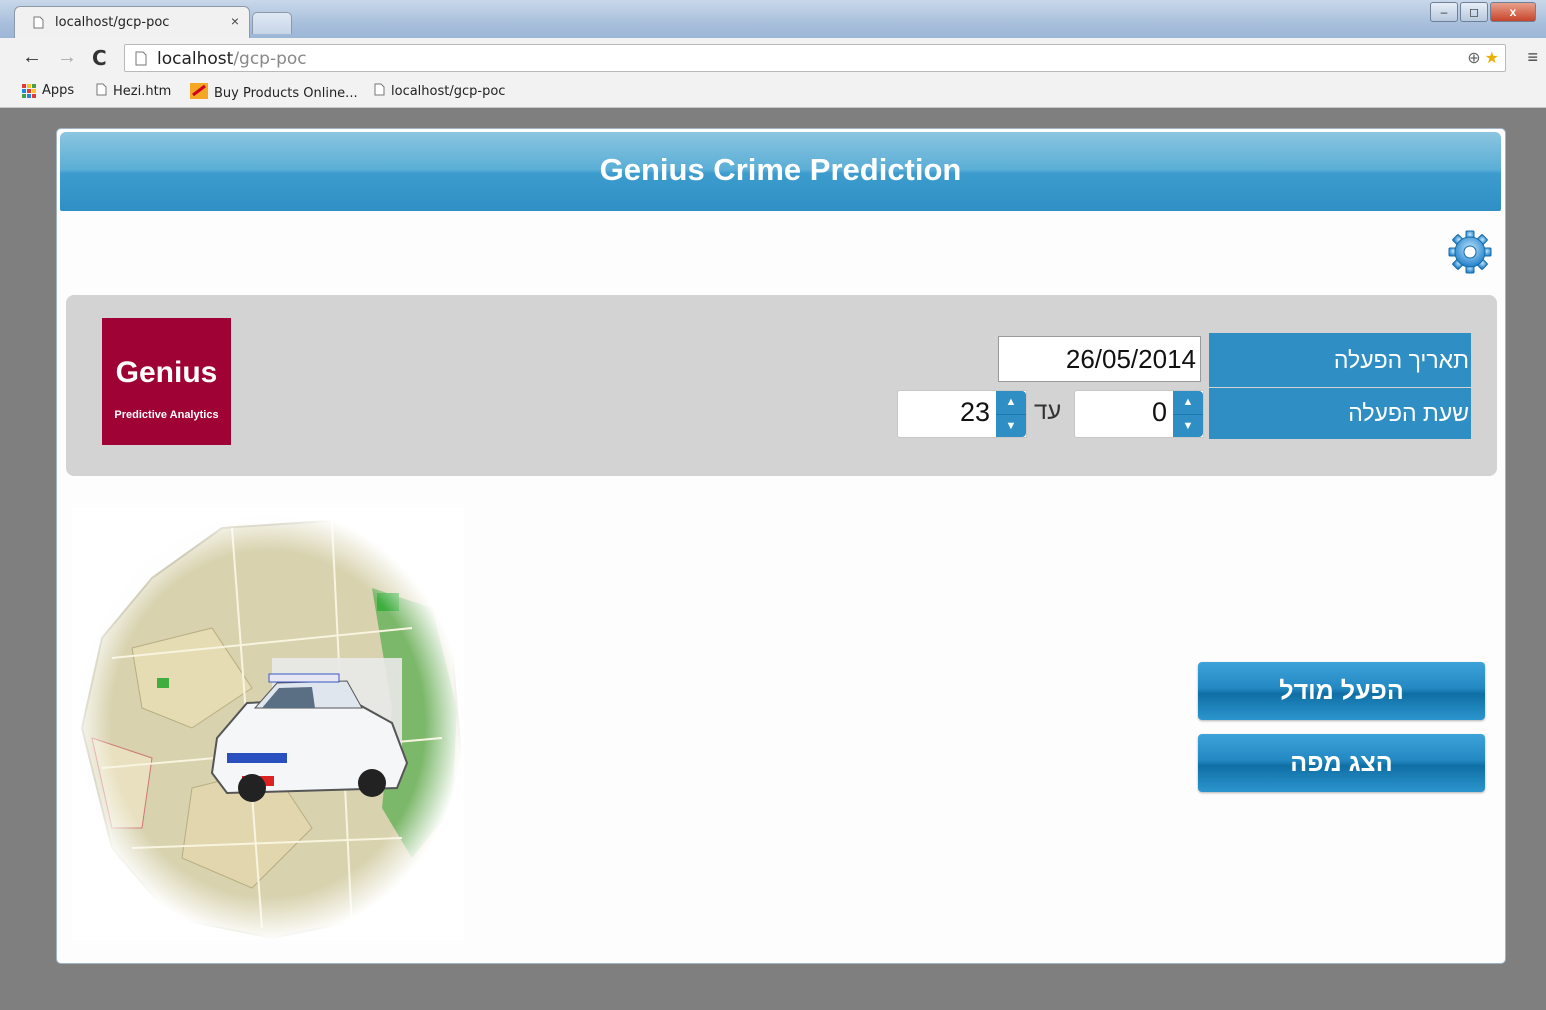 Image resolution: width=1546 pixels, height=1010 pixels. Describe the element at coordinates (29, 90) in the screenshot. I see `apps-grid-icon` at that location.